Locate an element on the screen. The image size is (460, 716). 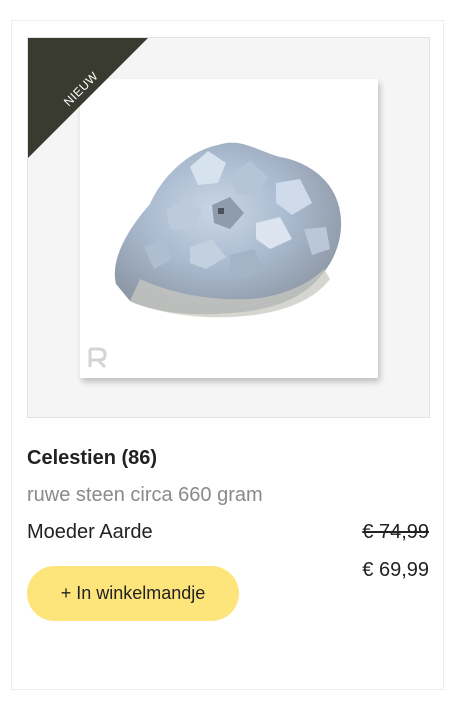
product-title: Celestien (86) is located at coordinates (92, 458).